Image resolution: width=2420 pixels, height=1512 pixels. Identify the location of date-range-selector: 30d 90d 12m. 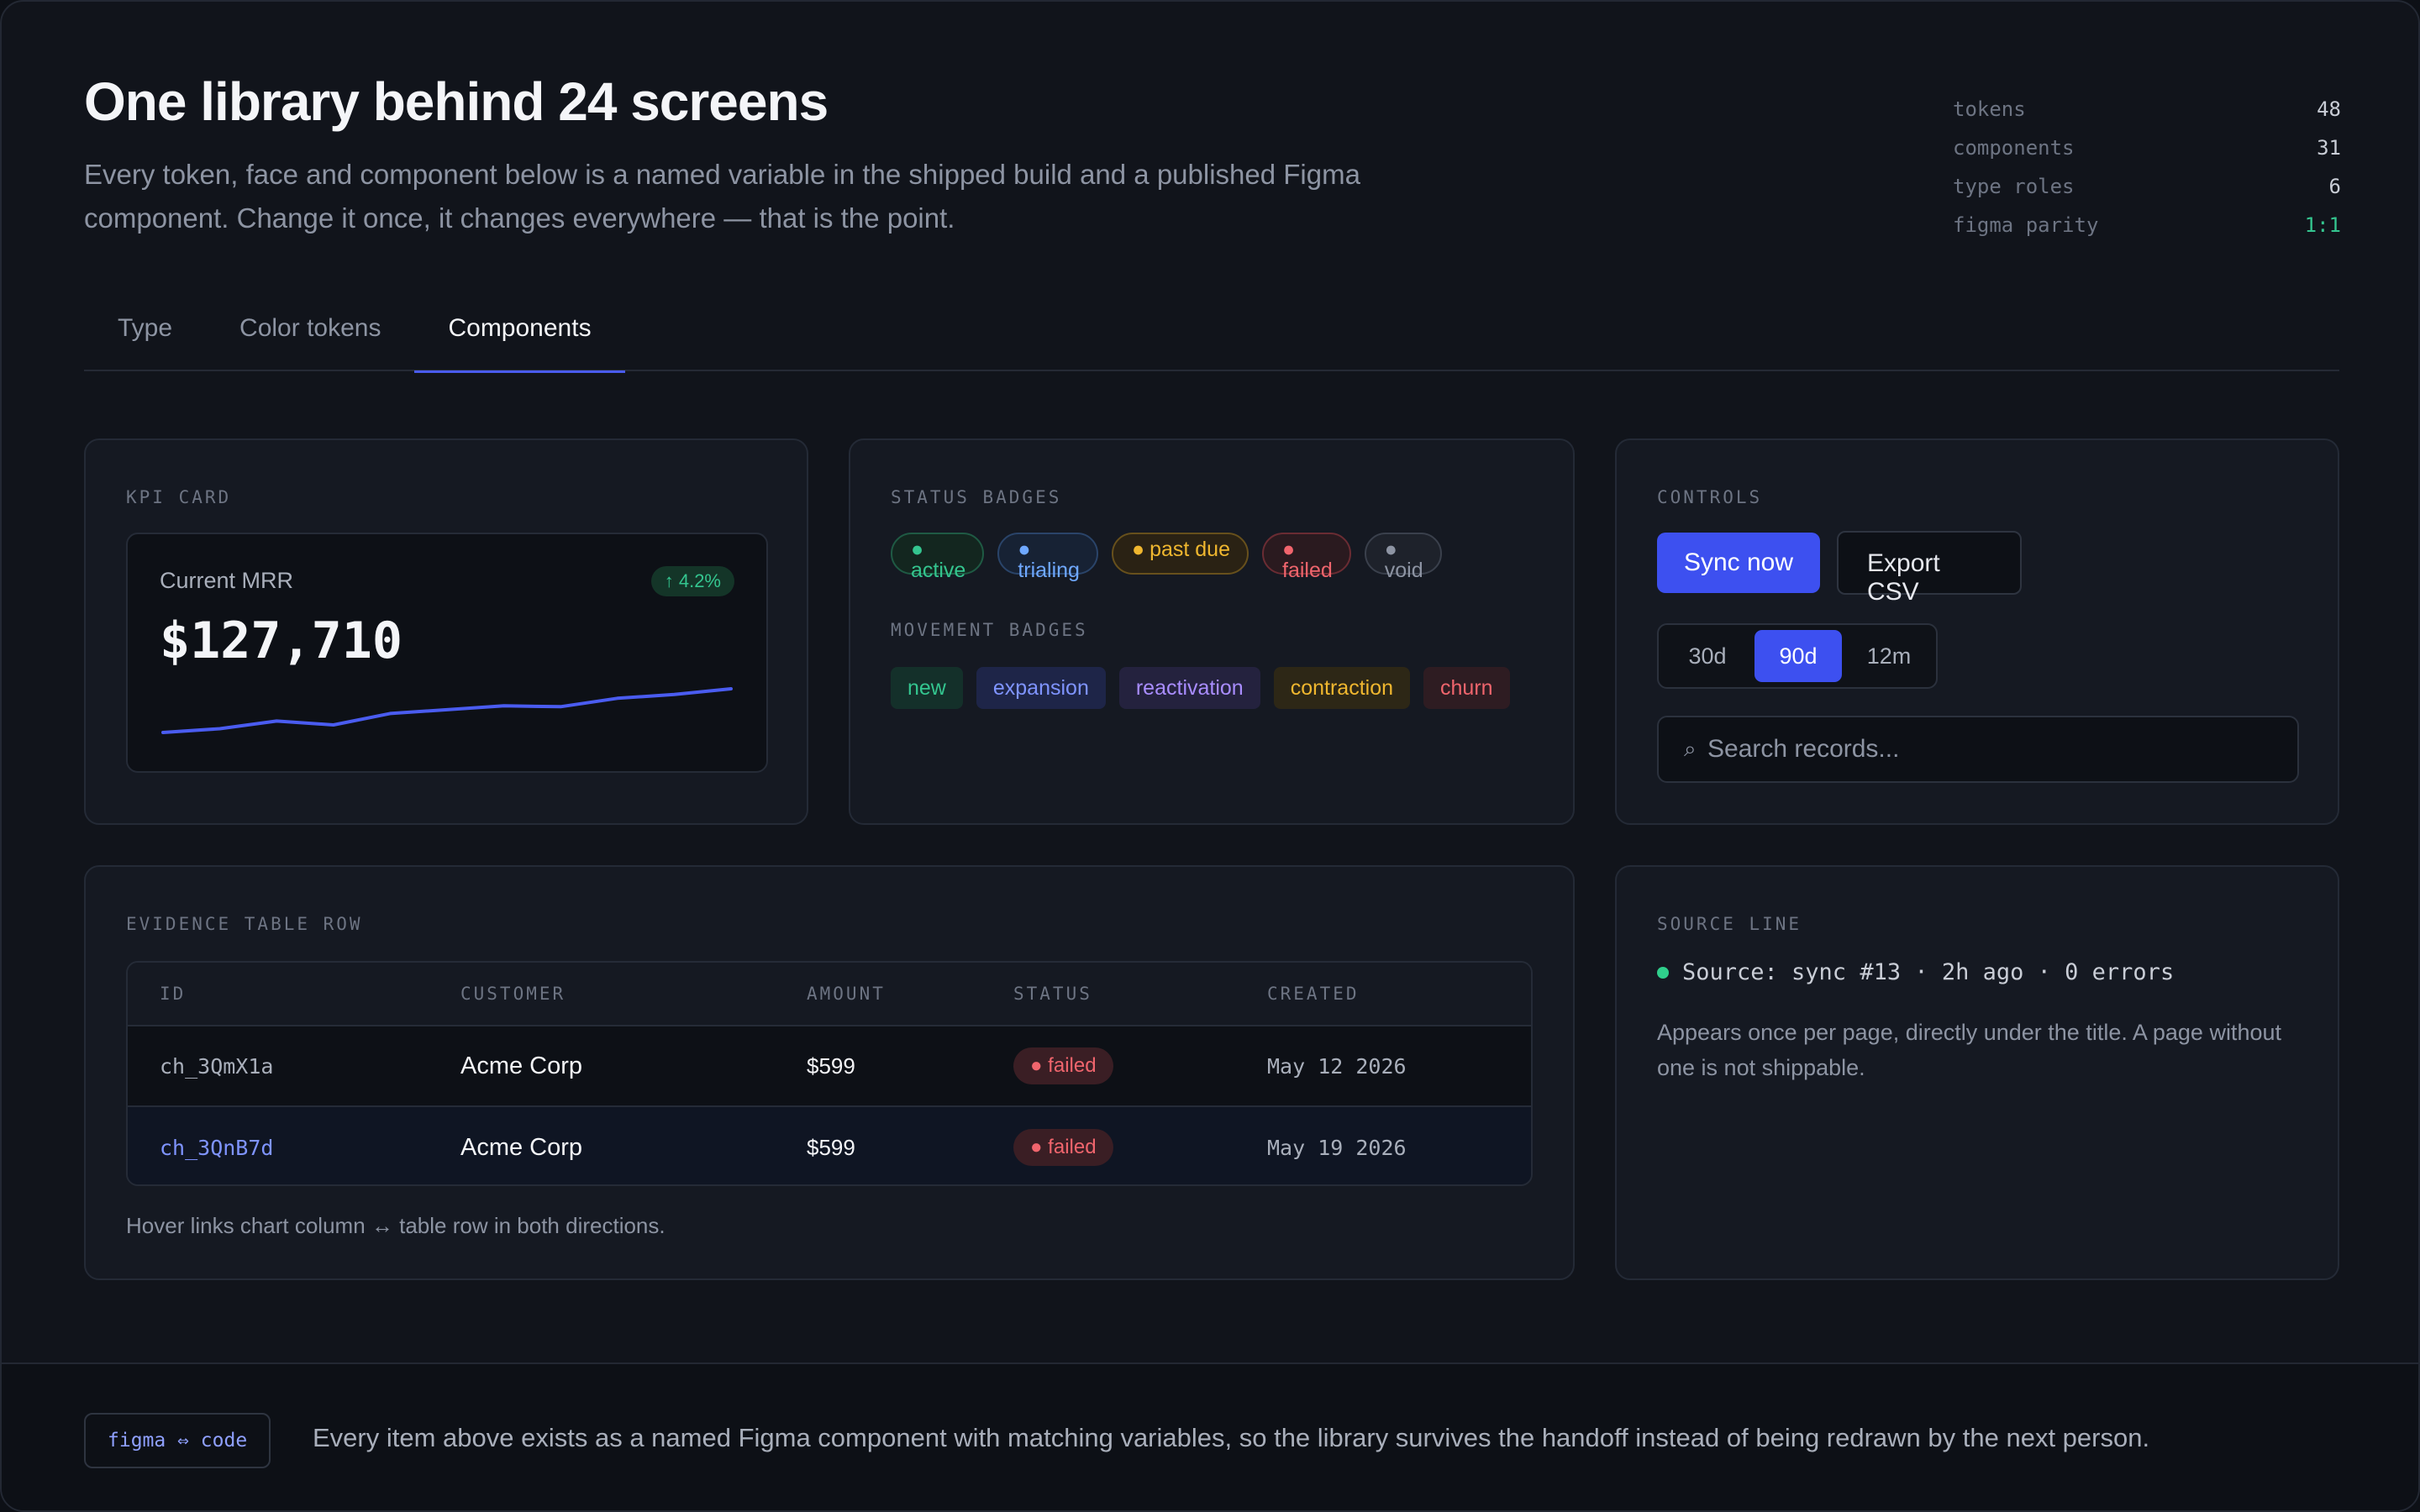
(1798, 656).